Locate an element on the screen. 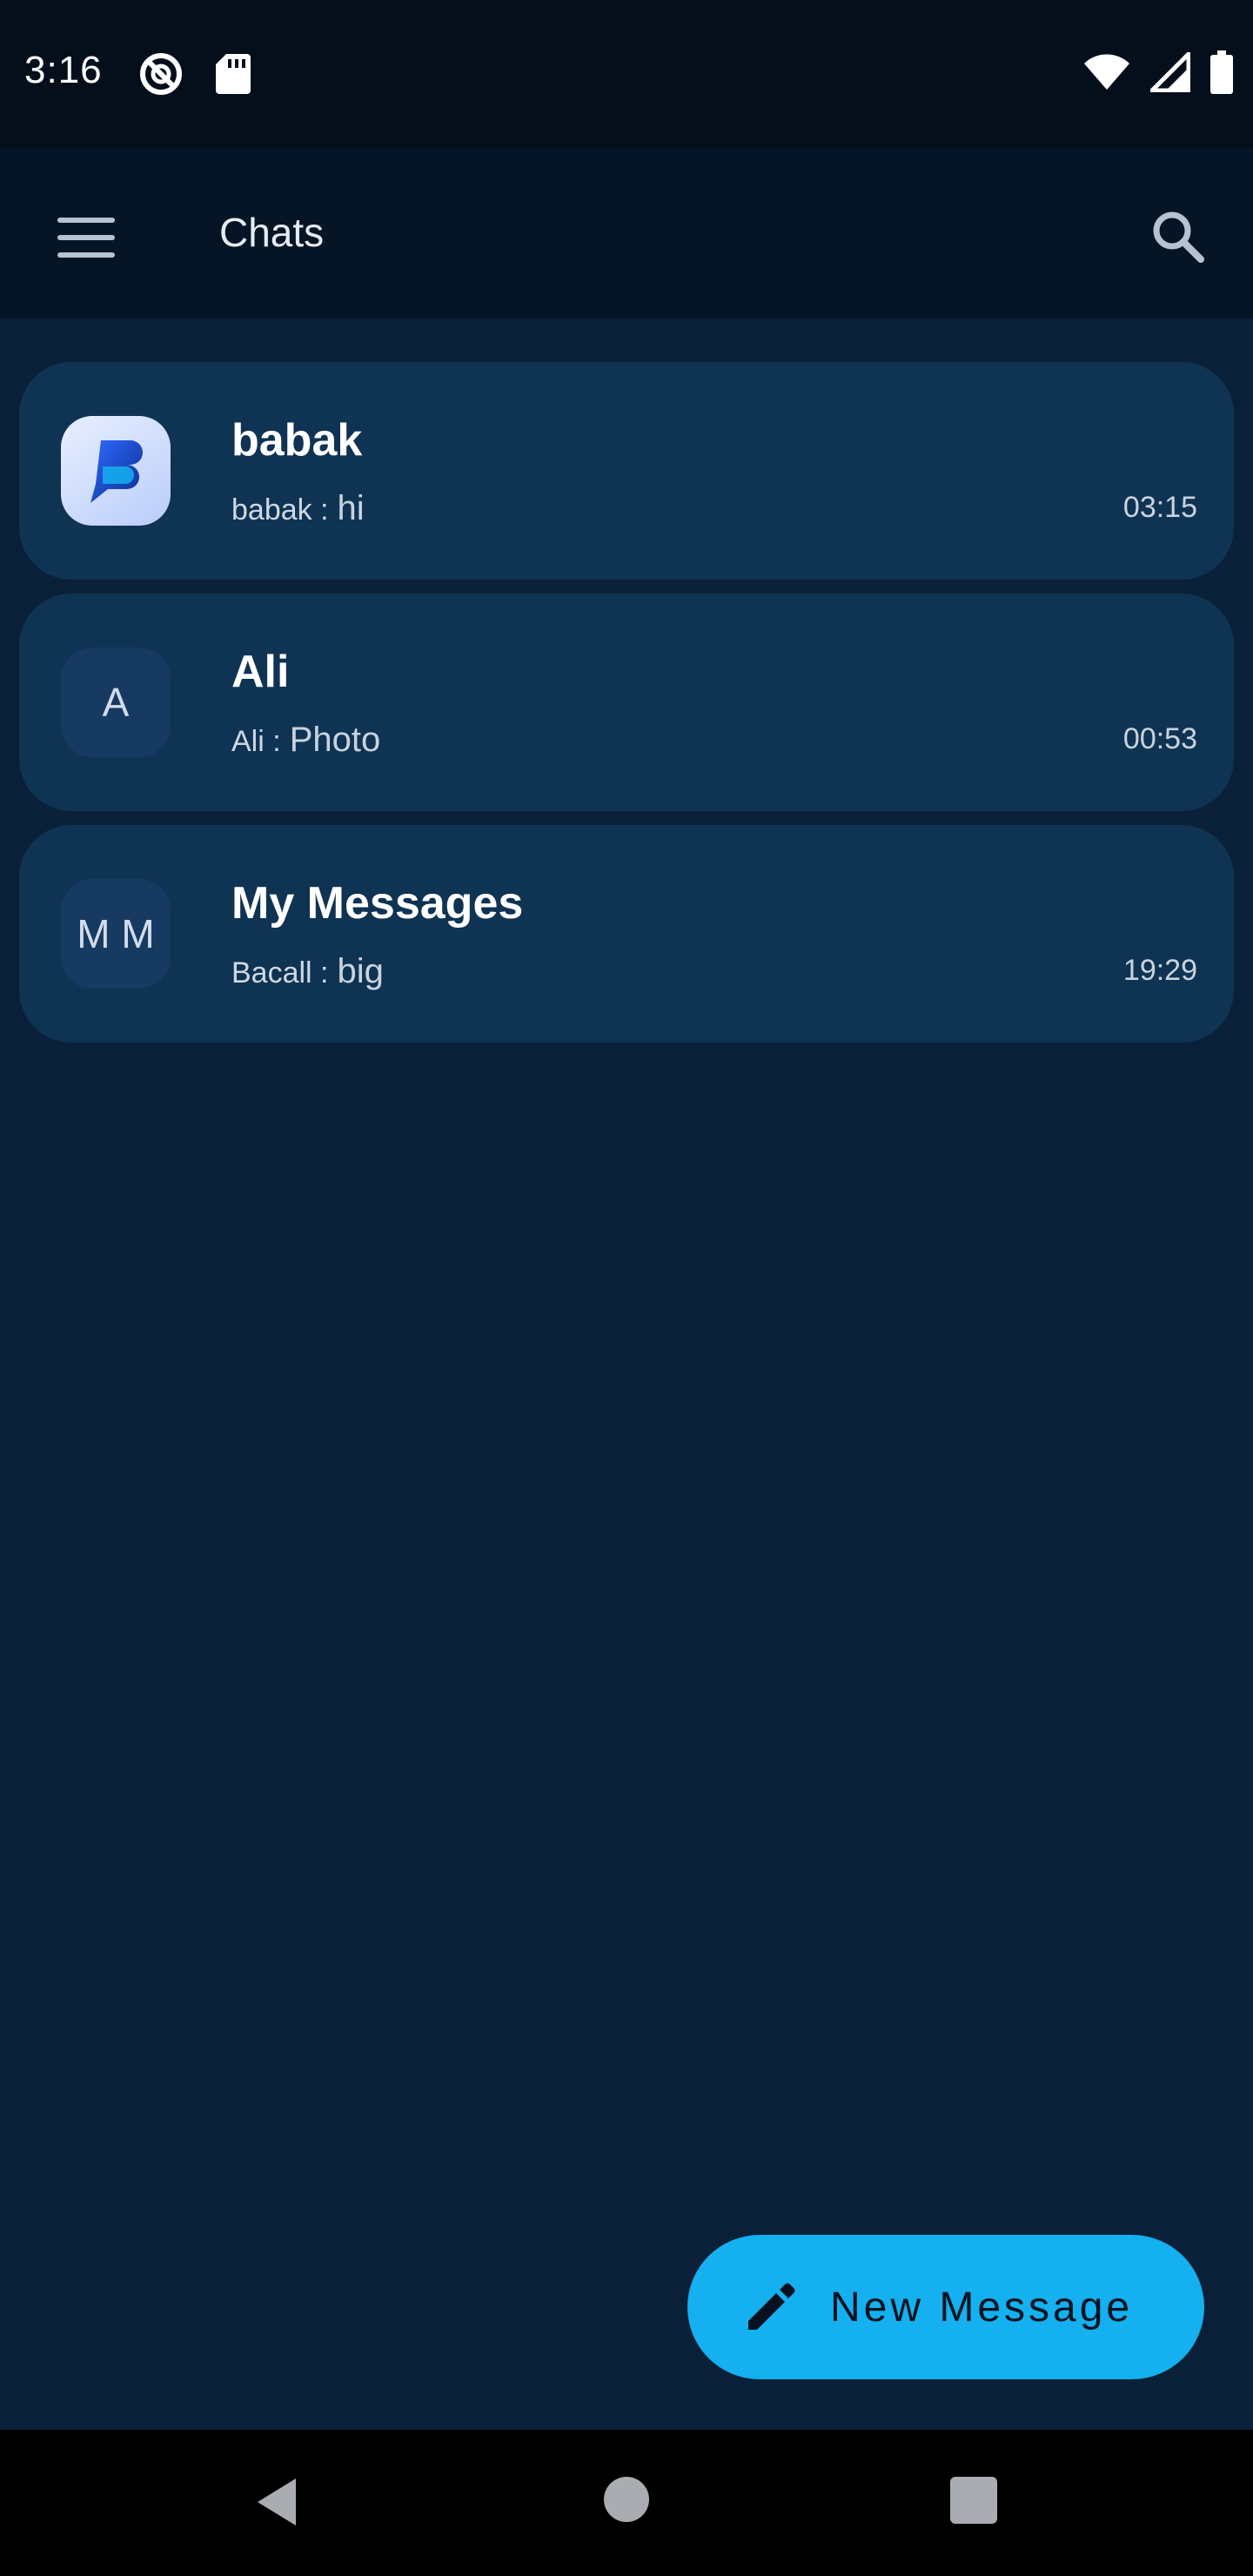  vpn-key-icon is located at coordinates (161, 74).